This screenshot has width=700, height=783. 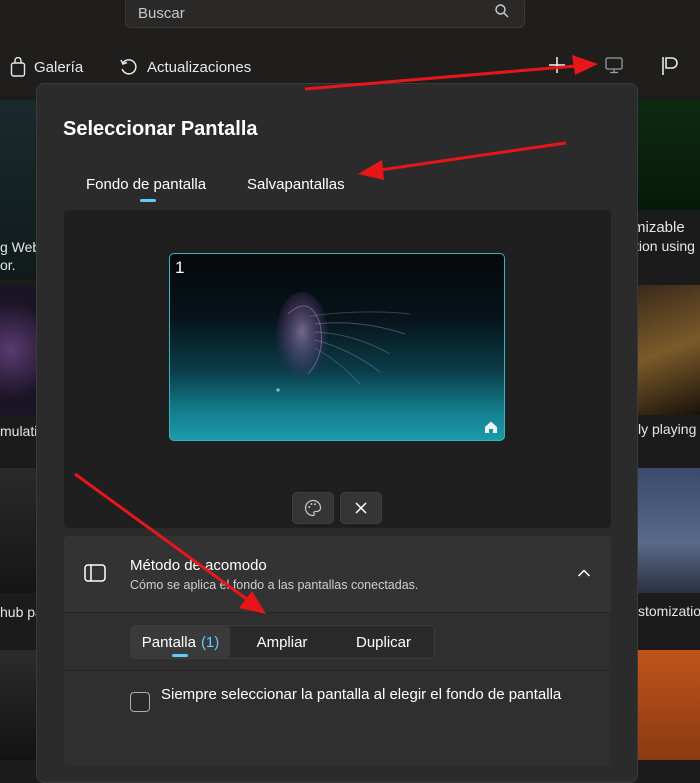 What do you see at coordinates (308, 13) in the screenshot?
I see `search-input` at bounding box center [308, 13].